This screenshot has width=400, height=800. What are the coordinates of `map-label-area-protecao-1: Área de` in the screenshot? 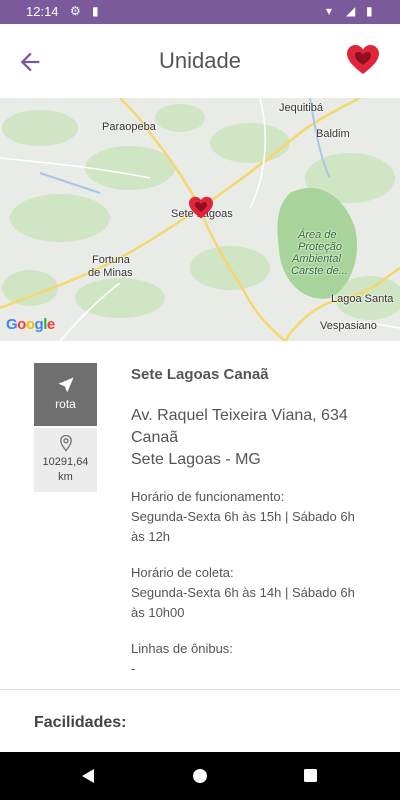 It's located at (317, 235).